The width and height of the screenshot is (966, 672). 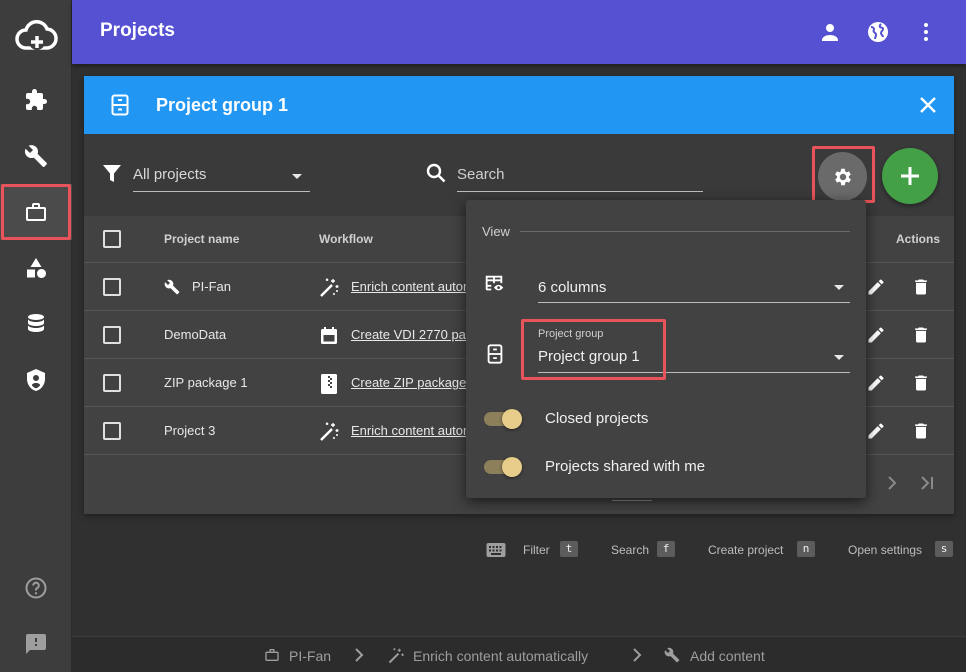 What do you see at coordinates (436, 173) in the screenshot?
I see `search-icon` at bounding box center [436, 173].